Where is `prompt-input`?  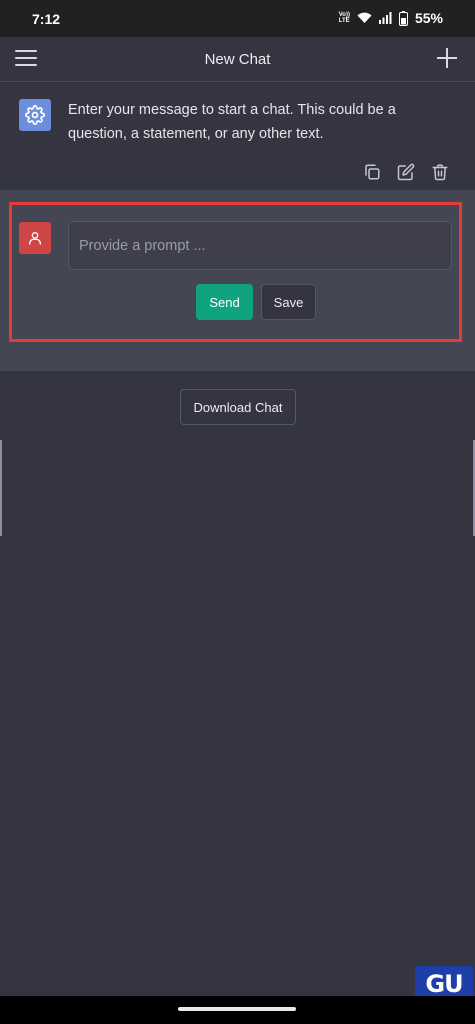
prompt-input is located at coordinates (260, 245).